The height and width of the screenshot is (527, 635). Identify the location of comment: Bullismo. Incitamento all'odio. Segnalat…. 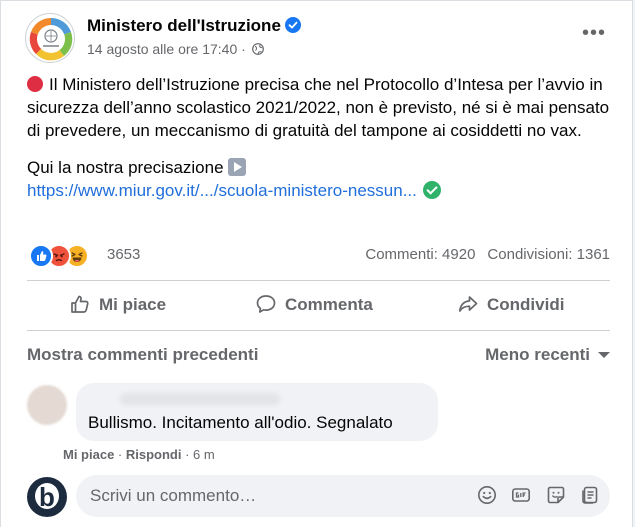
(318, 416).